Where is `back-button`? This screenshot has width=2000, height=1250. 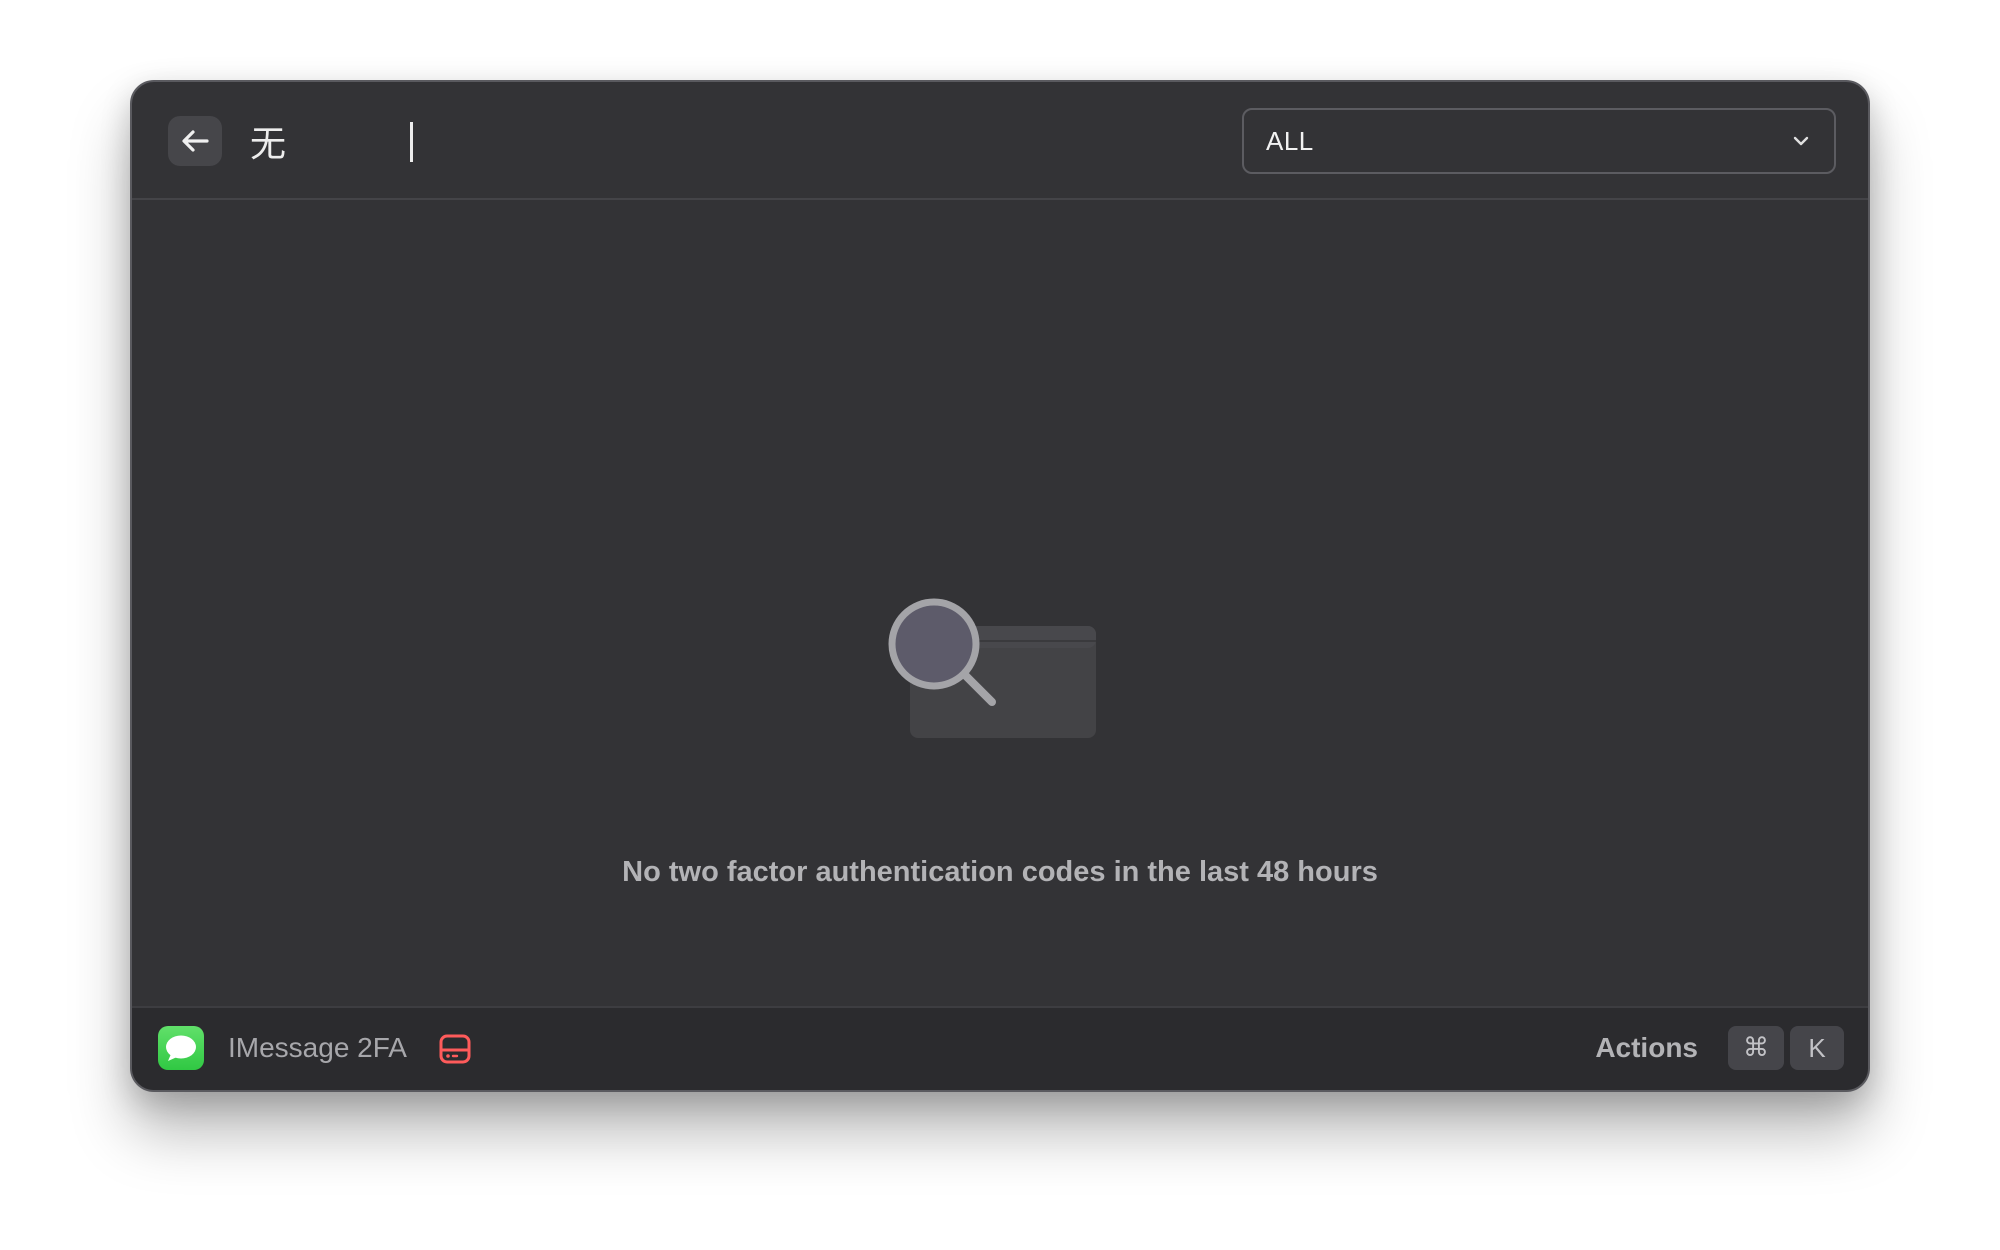 back-button is located at coordinates (195, 141).